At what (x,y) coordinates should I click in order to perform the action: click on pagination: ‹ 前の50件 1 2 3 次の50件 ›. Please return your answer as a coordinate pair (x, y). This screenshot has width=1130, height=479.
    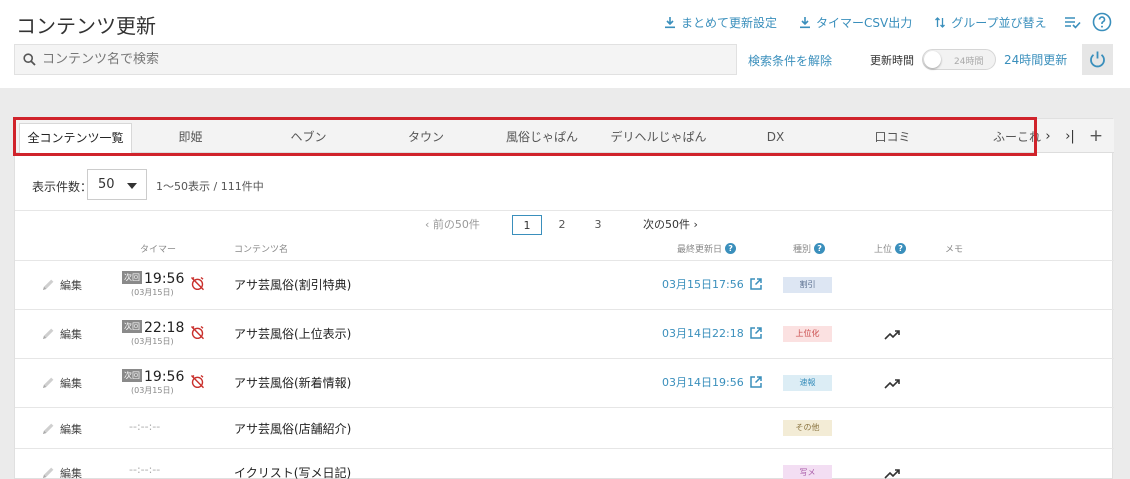
    Looking at the image, I should click on (564, 226).